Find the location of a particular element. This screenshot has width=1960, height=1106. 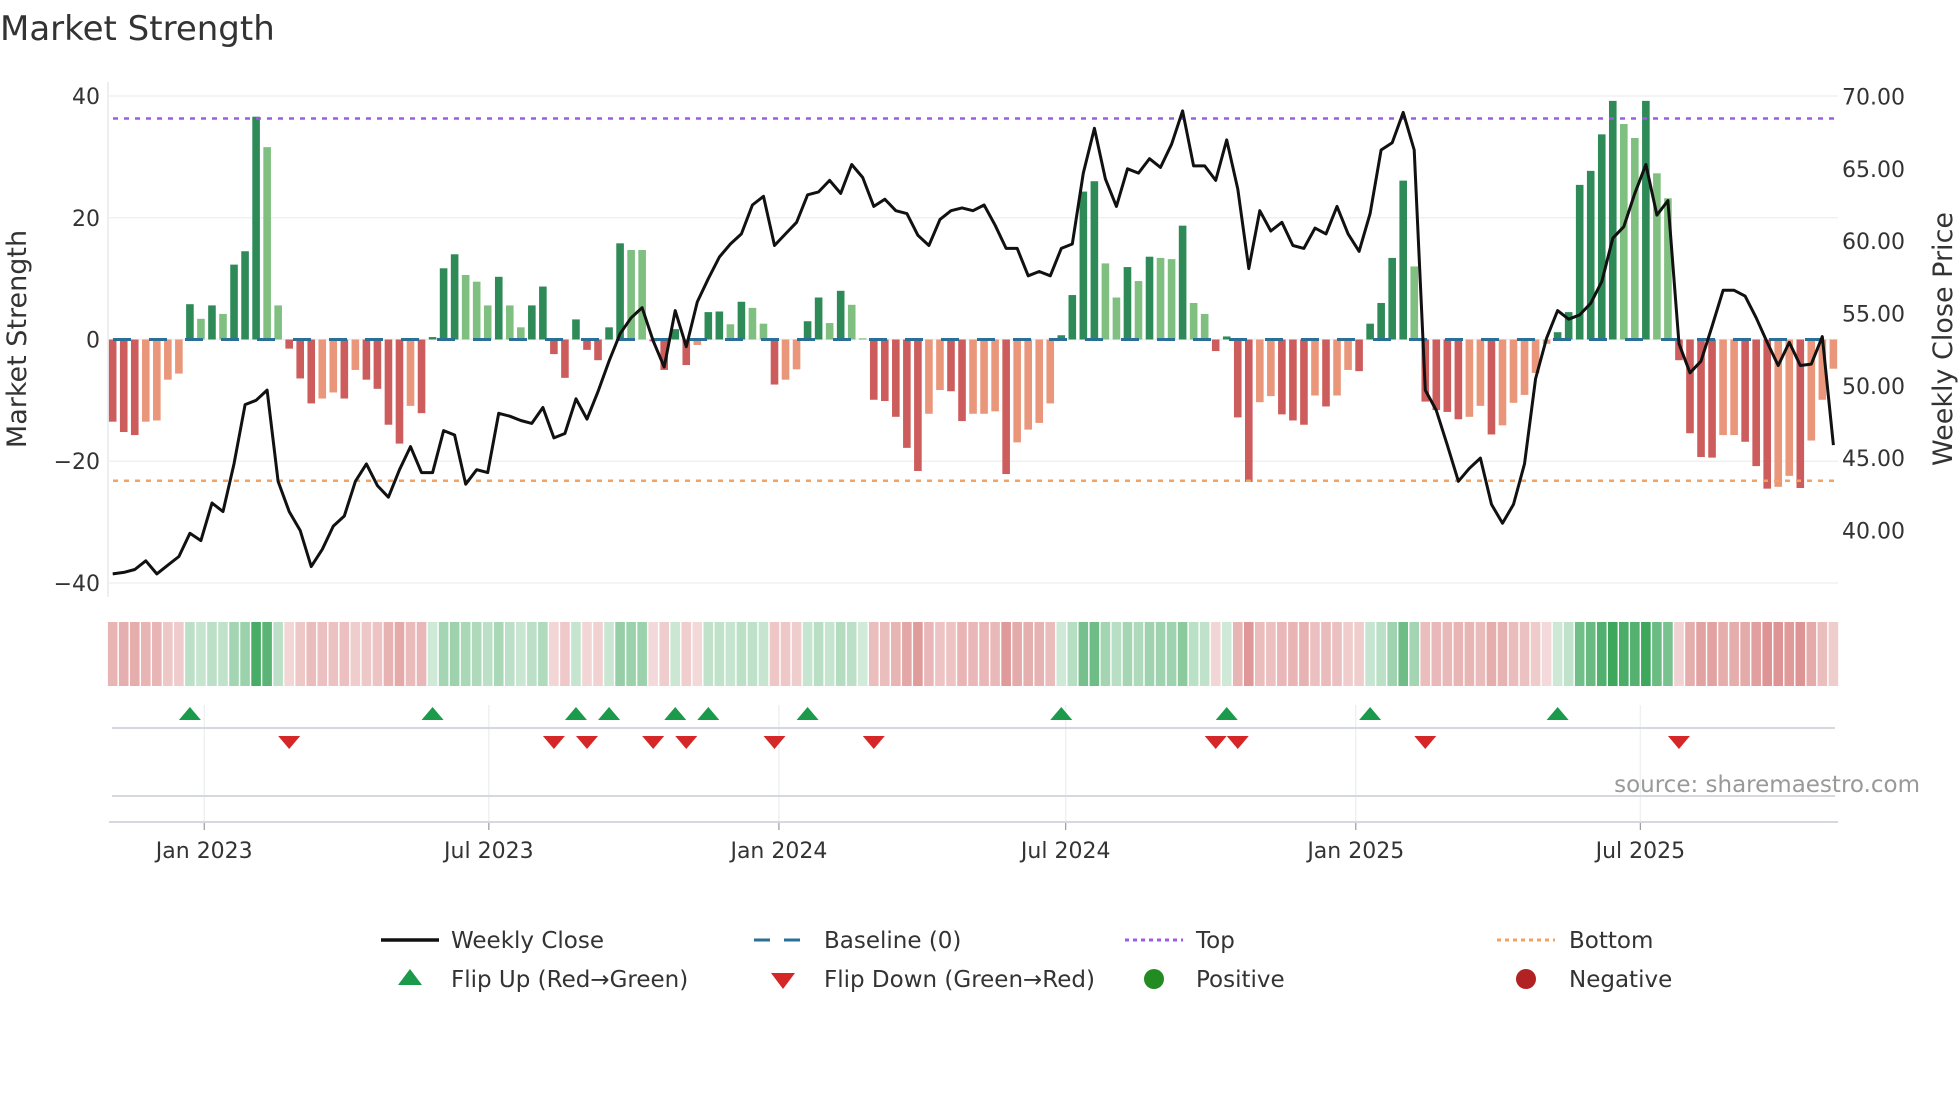

y2-tick-label: 40.00 is located at coordinates (1873, 531).